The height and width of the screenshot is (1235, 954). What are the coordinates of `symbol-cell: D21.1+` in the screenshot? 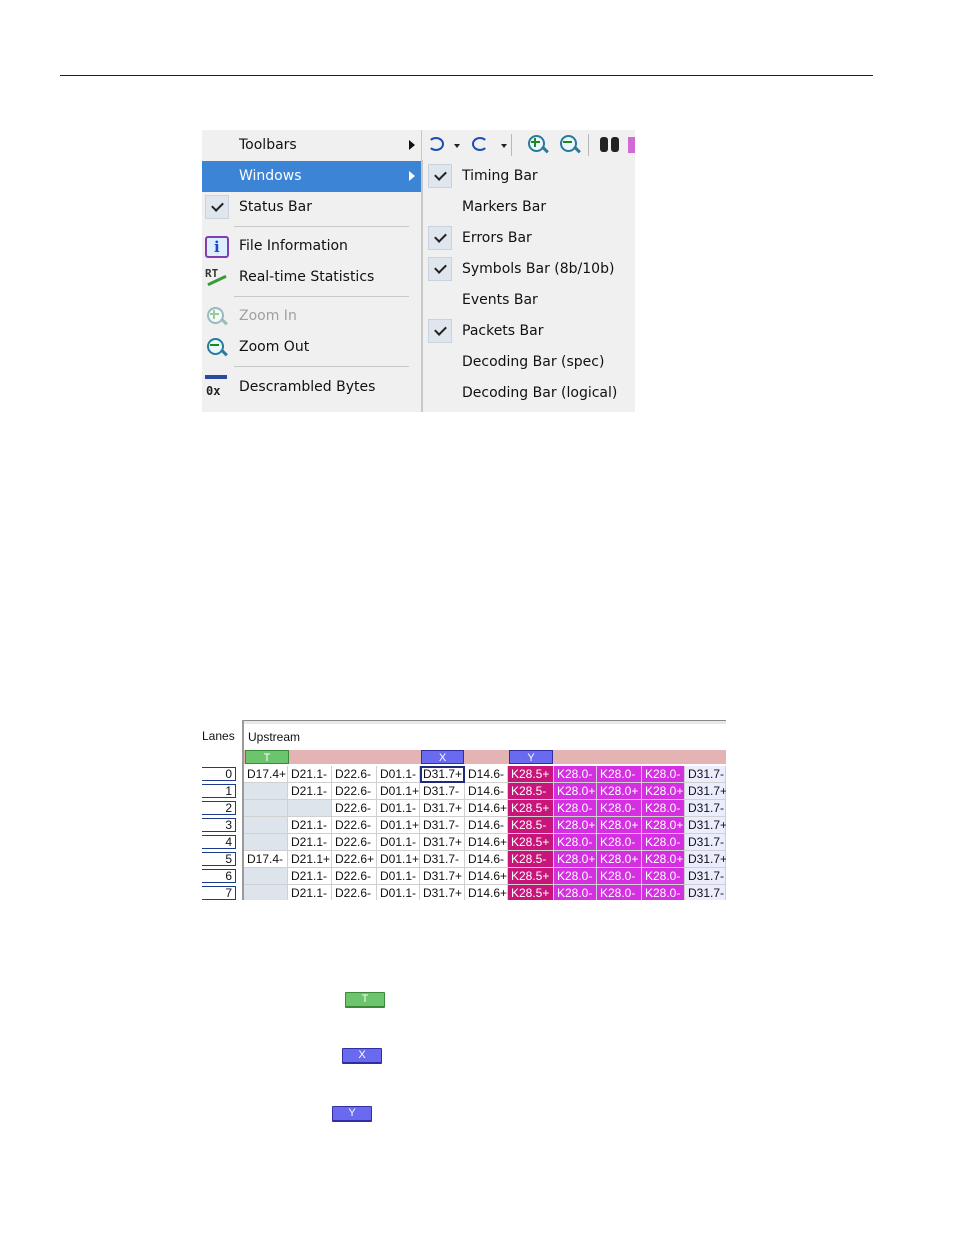 It's located at (310, 859).